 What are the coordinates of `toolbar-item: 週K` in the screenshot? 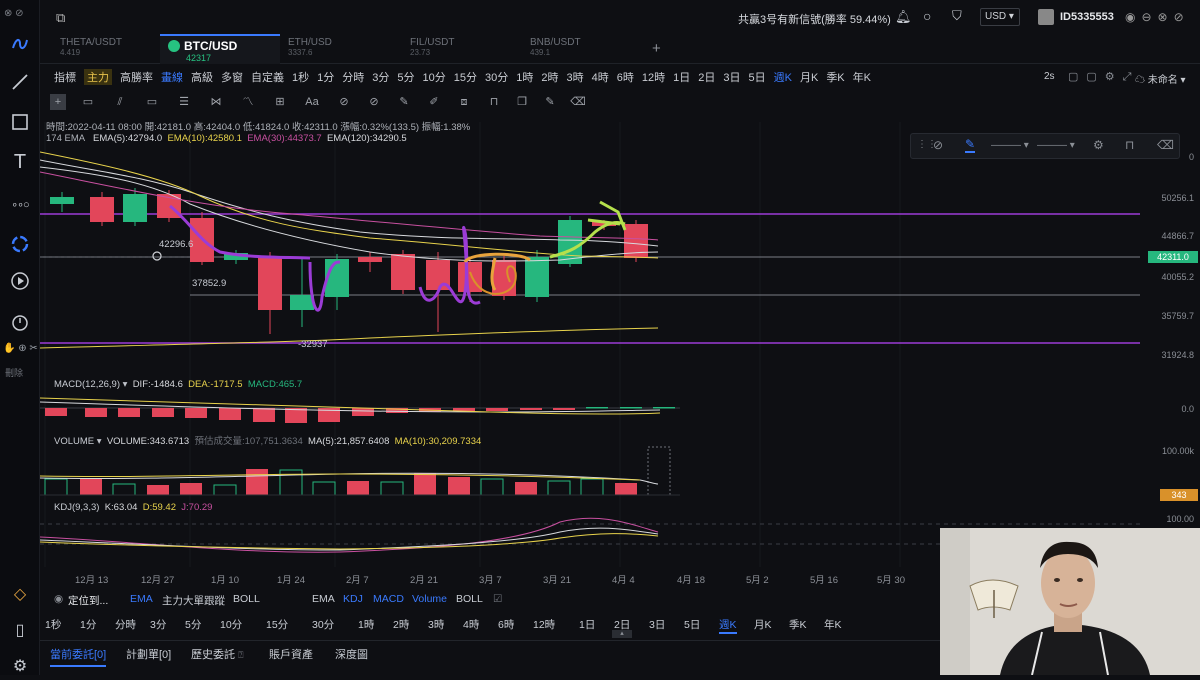 It's located at (783, 77).